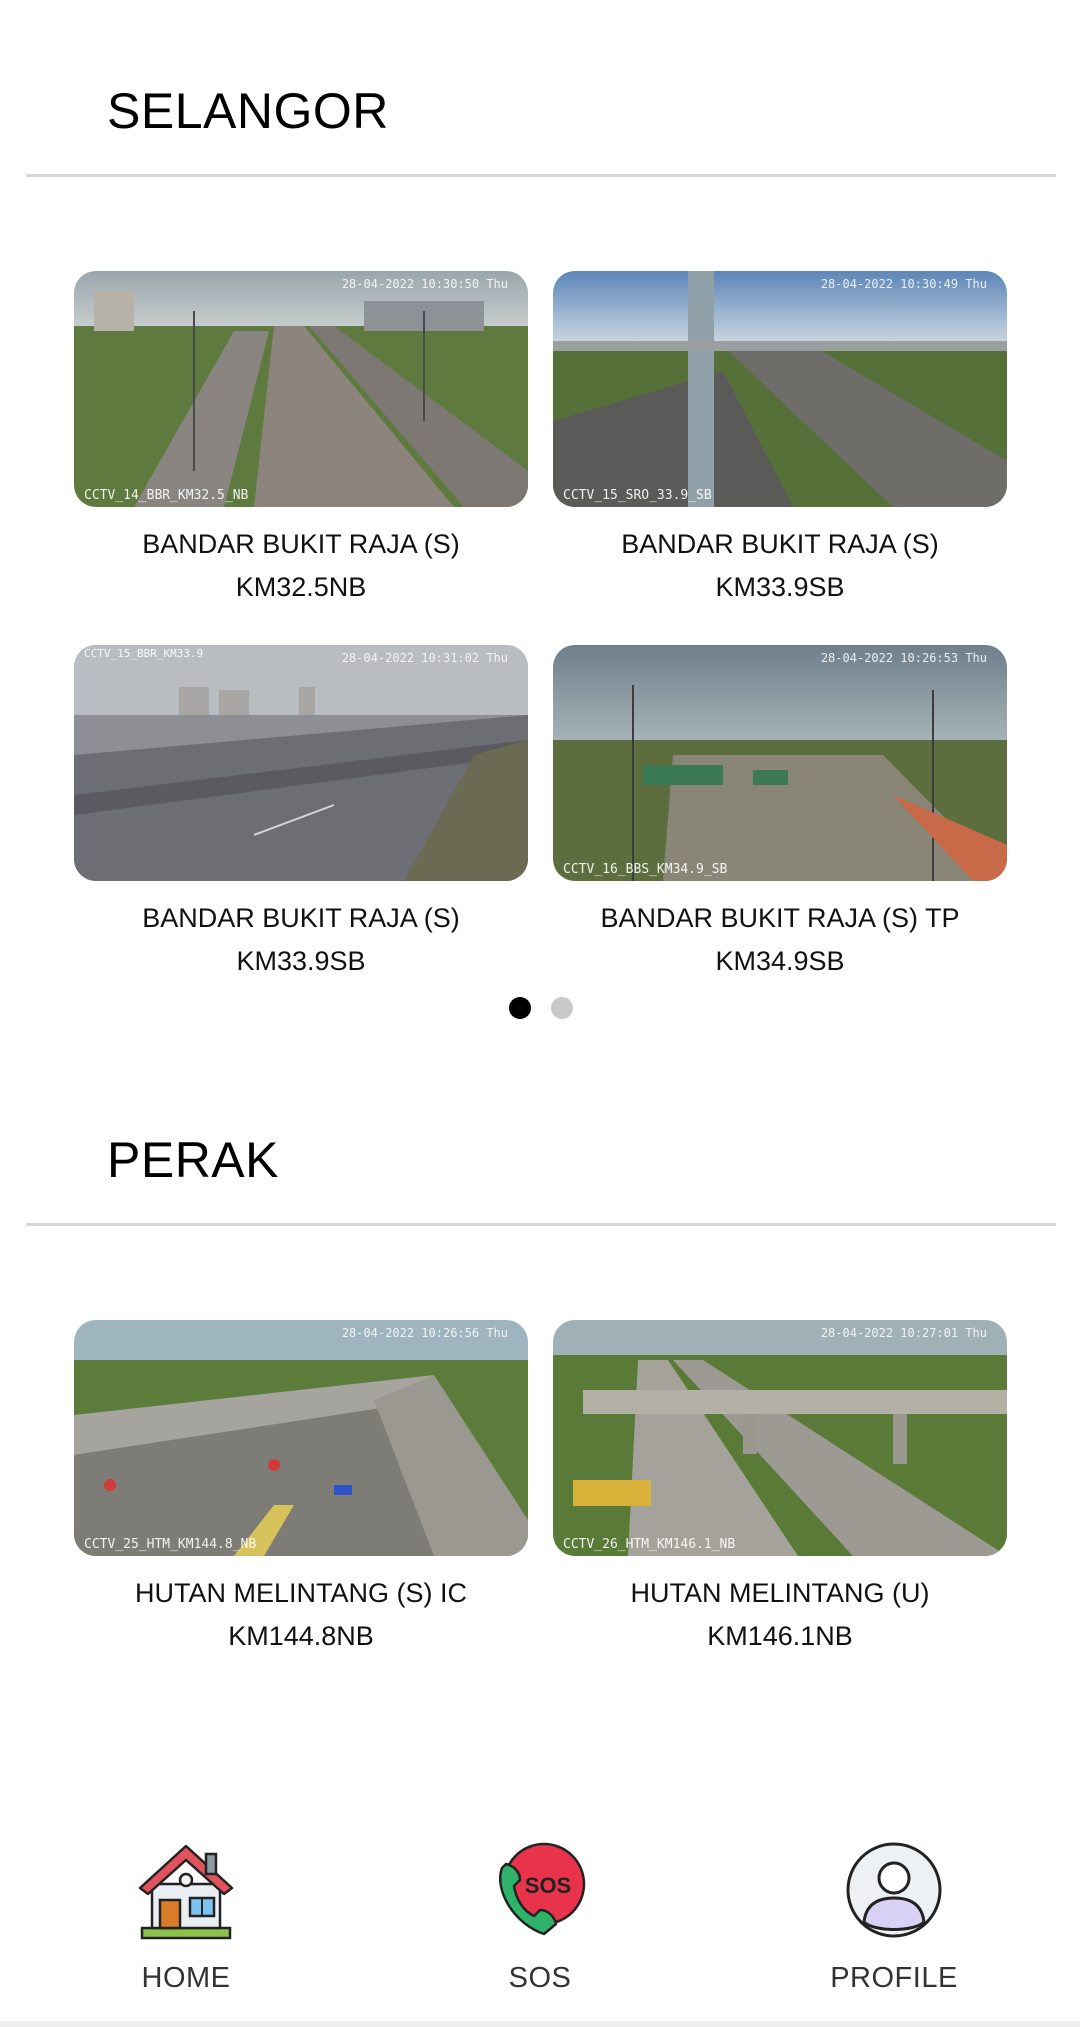 This screenshot has height=2027, width=1080. What do you see at coordinates (301, 587) in the screenshot?
I see `camera-km: KM32.5NB` at bounding box center [301, 587].